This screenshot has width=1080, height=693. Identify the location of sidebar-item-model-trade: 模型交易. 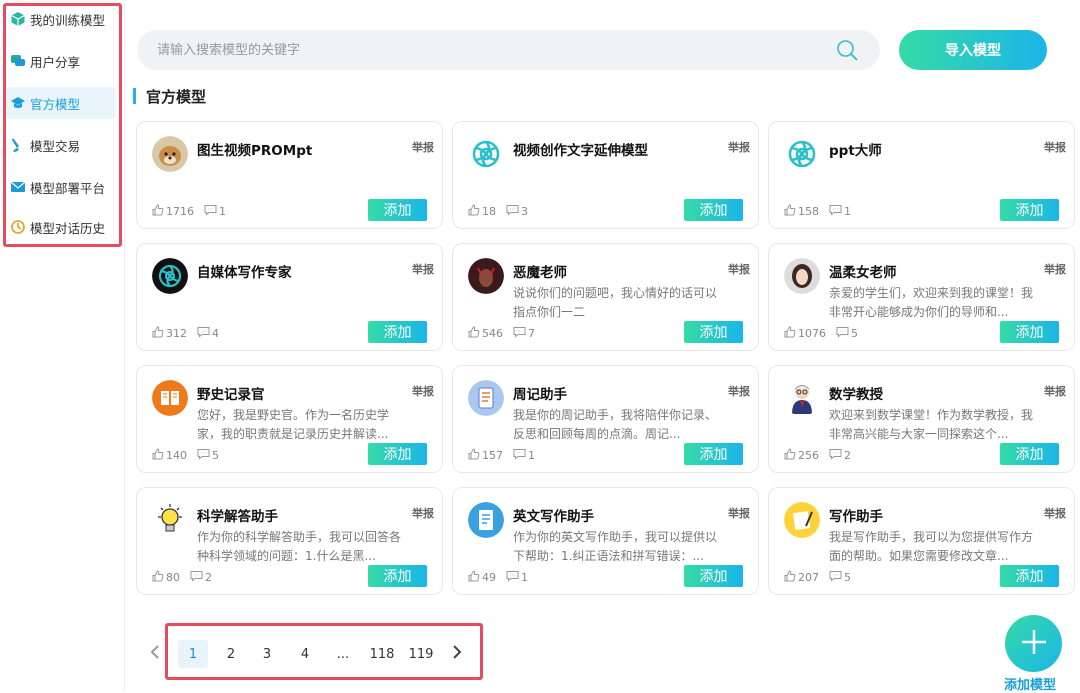
(61, 145).